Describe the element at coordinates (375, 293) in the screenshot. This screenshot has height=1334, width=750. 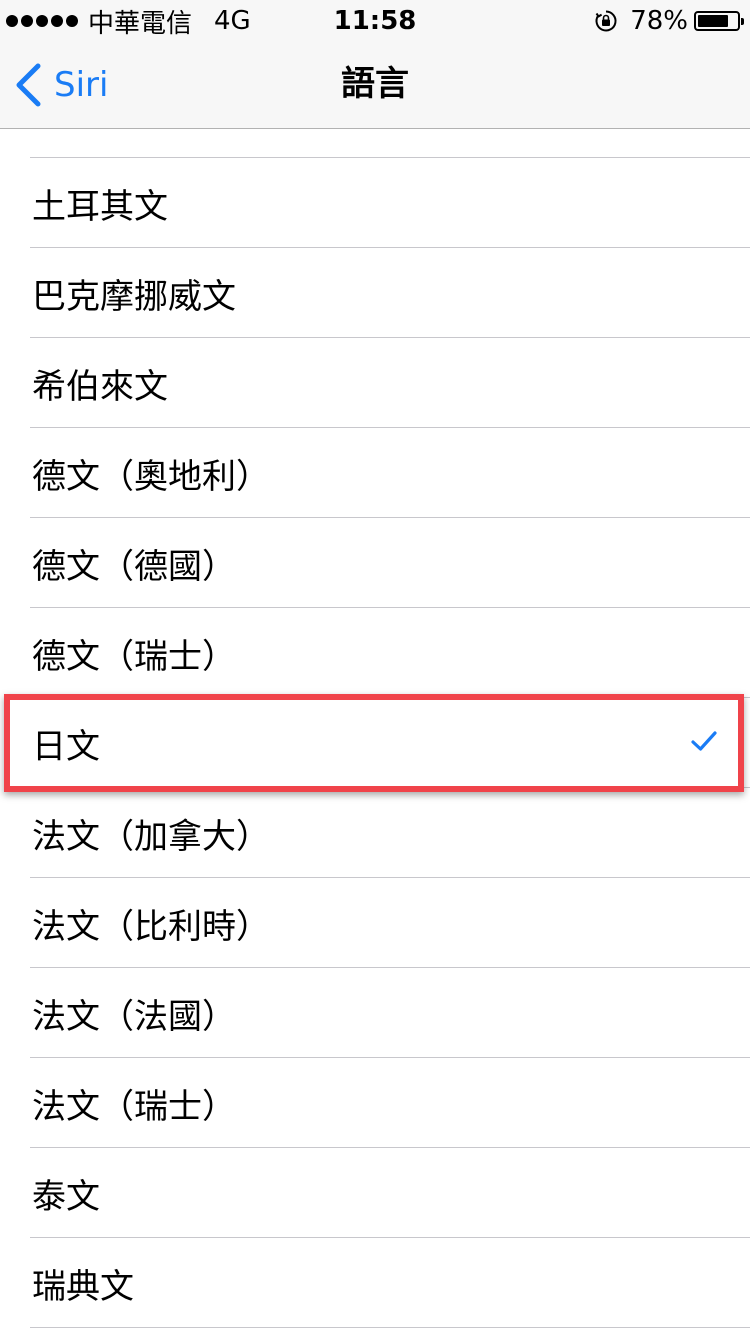
I see `list-item: 巴克摩挪威文` at that location.